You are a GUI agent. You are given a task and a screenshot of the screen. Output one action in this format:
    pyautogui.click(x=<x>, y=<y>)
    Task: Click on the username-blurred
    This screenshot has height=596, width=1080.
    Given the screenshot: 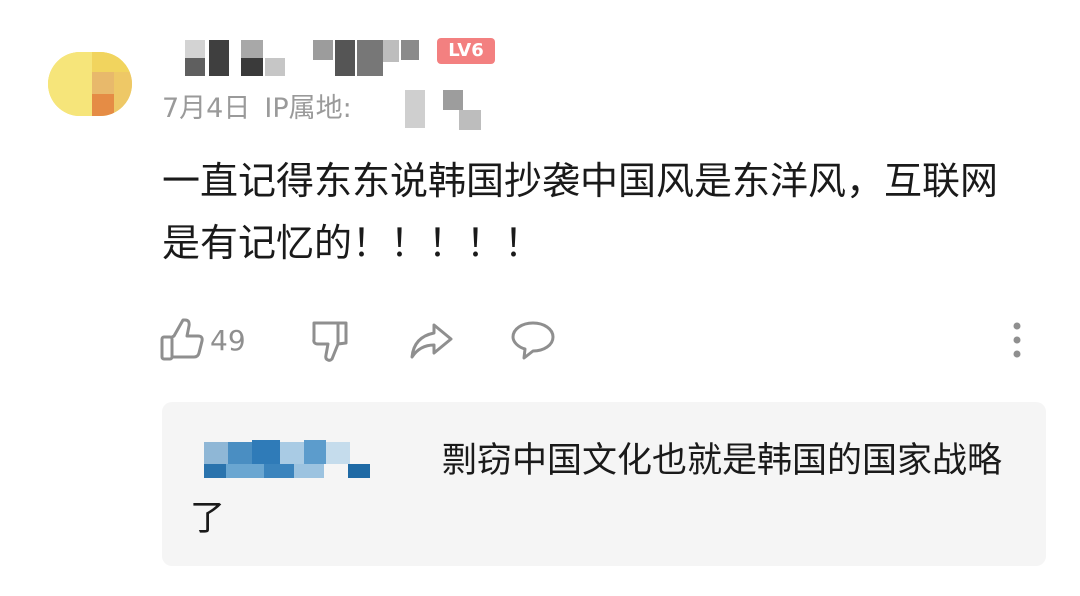 What is the action you would take?
    pyautogui.click(x=305, y=56)
    